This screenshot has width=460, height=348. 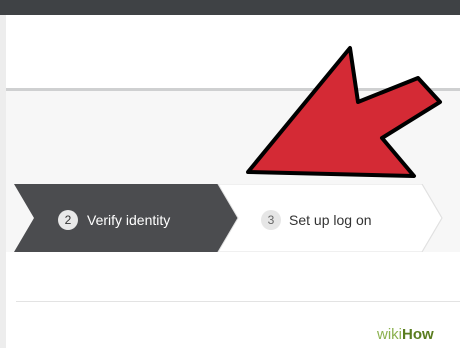 I want to click on watermark-suffix: How, so click(x=418, y=334).